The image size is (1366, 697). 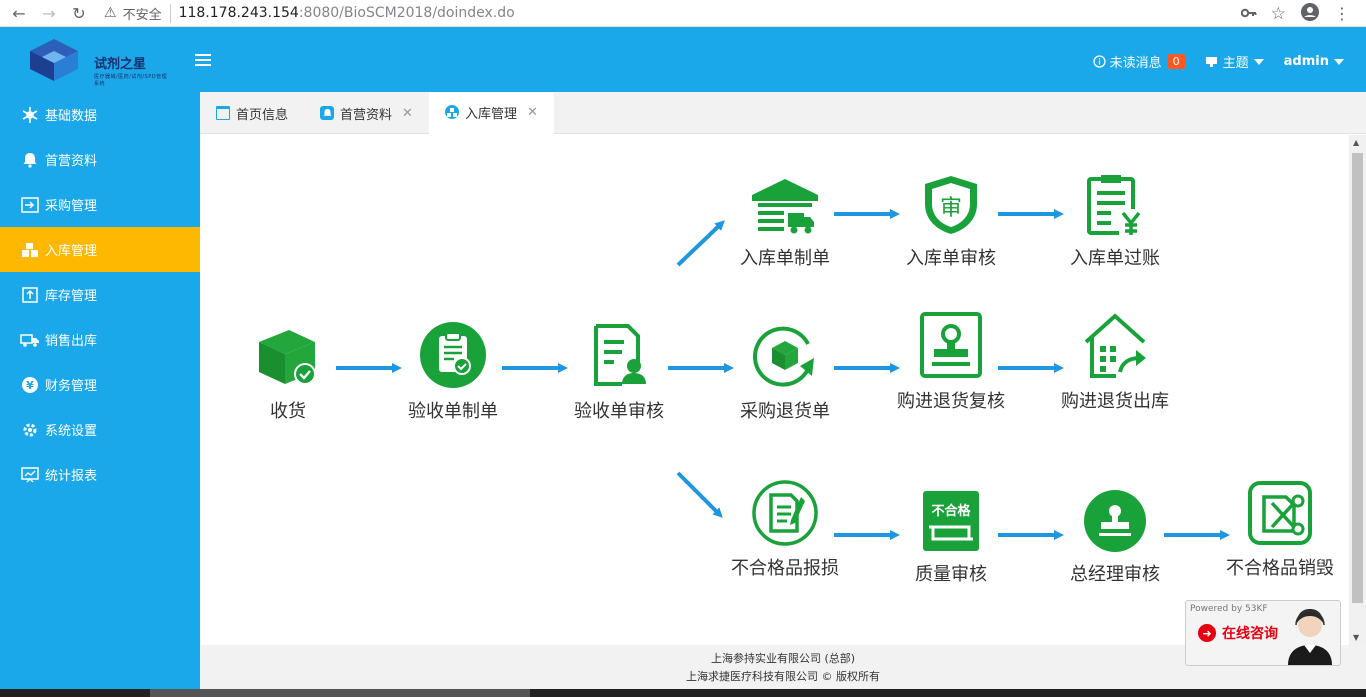 I want to click on upload-icon, so click(x=30, y=295).